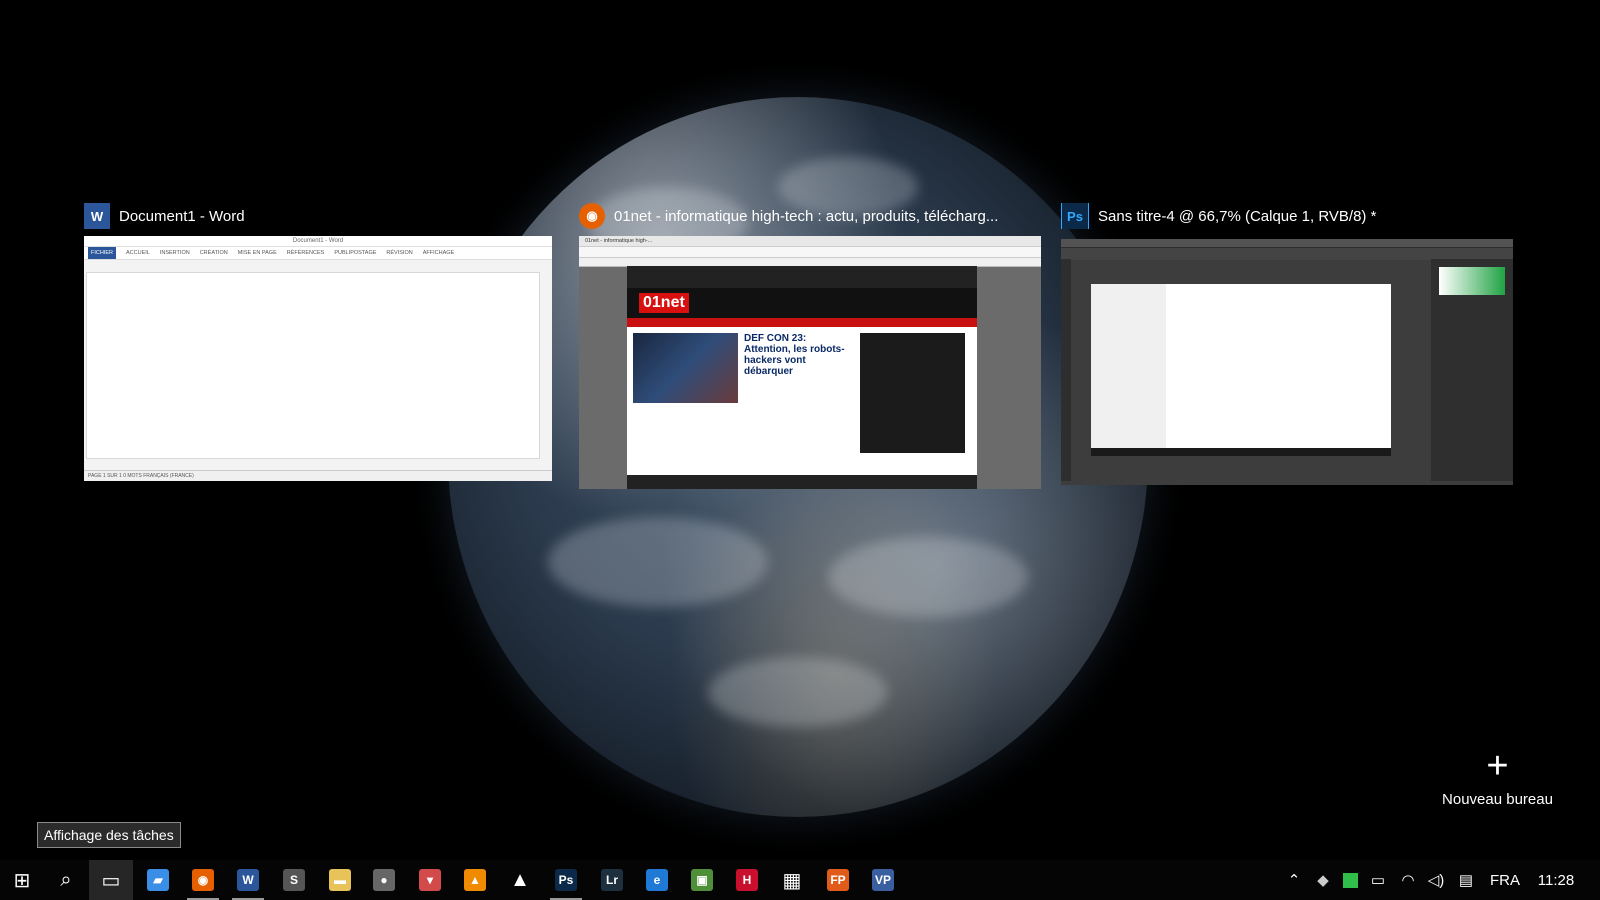  I want to click on new-desktop-label: Nouveau bureau, so click(1497, 799).